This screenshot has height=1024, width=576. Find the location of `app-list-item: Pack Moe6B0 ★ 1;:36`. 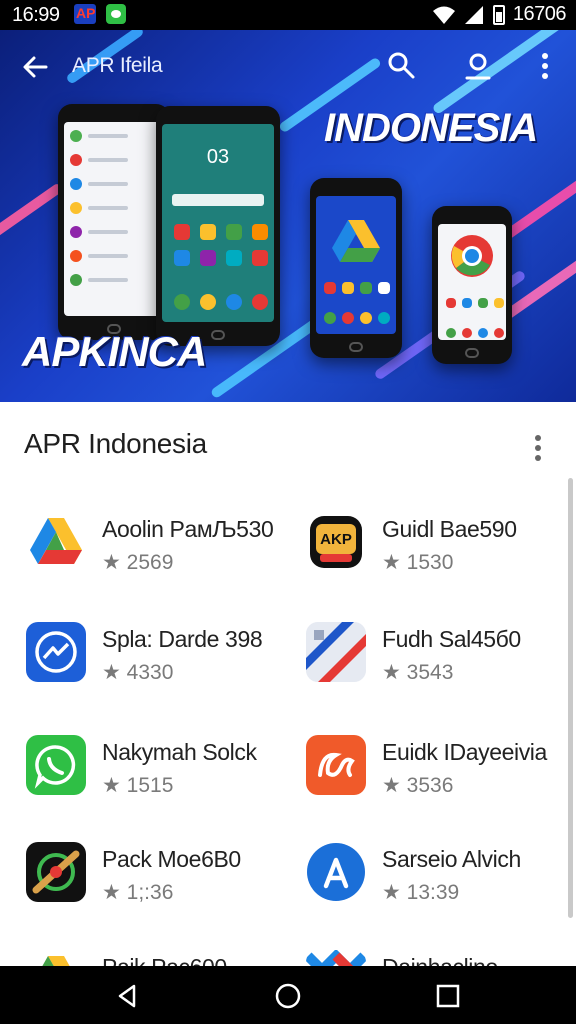

app-list-item: Pack Moe6B0 ★ 1;:36 is located at coordinates (161, 882).